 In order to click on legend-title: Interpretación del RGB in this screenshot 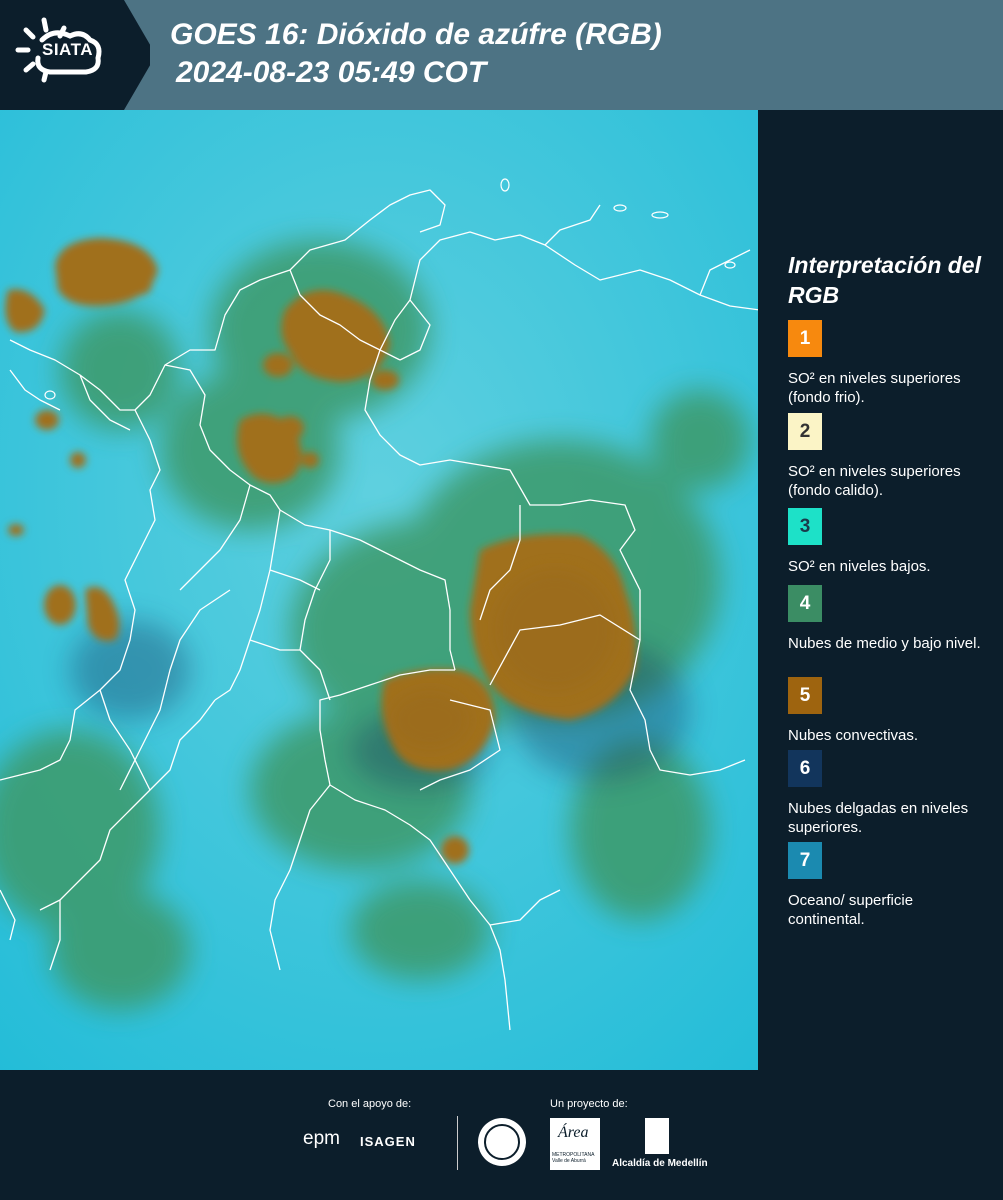, I will do `click(884, 280)`.